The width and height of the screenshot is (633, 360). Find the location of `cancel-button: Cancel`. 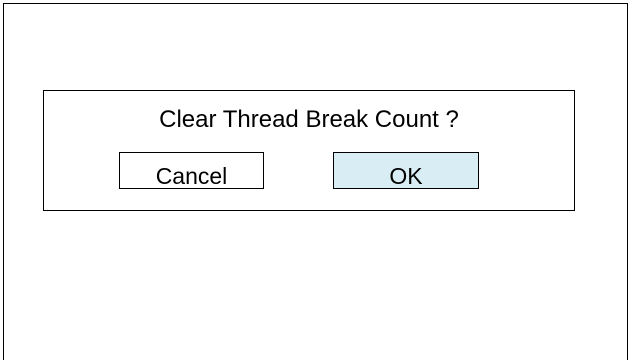

cancel-button: Cancel is located at coordinates (191, 170).